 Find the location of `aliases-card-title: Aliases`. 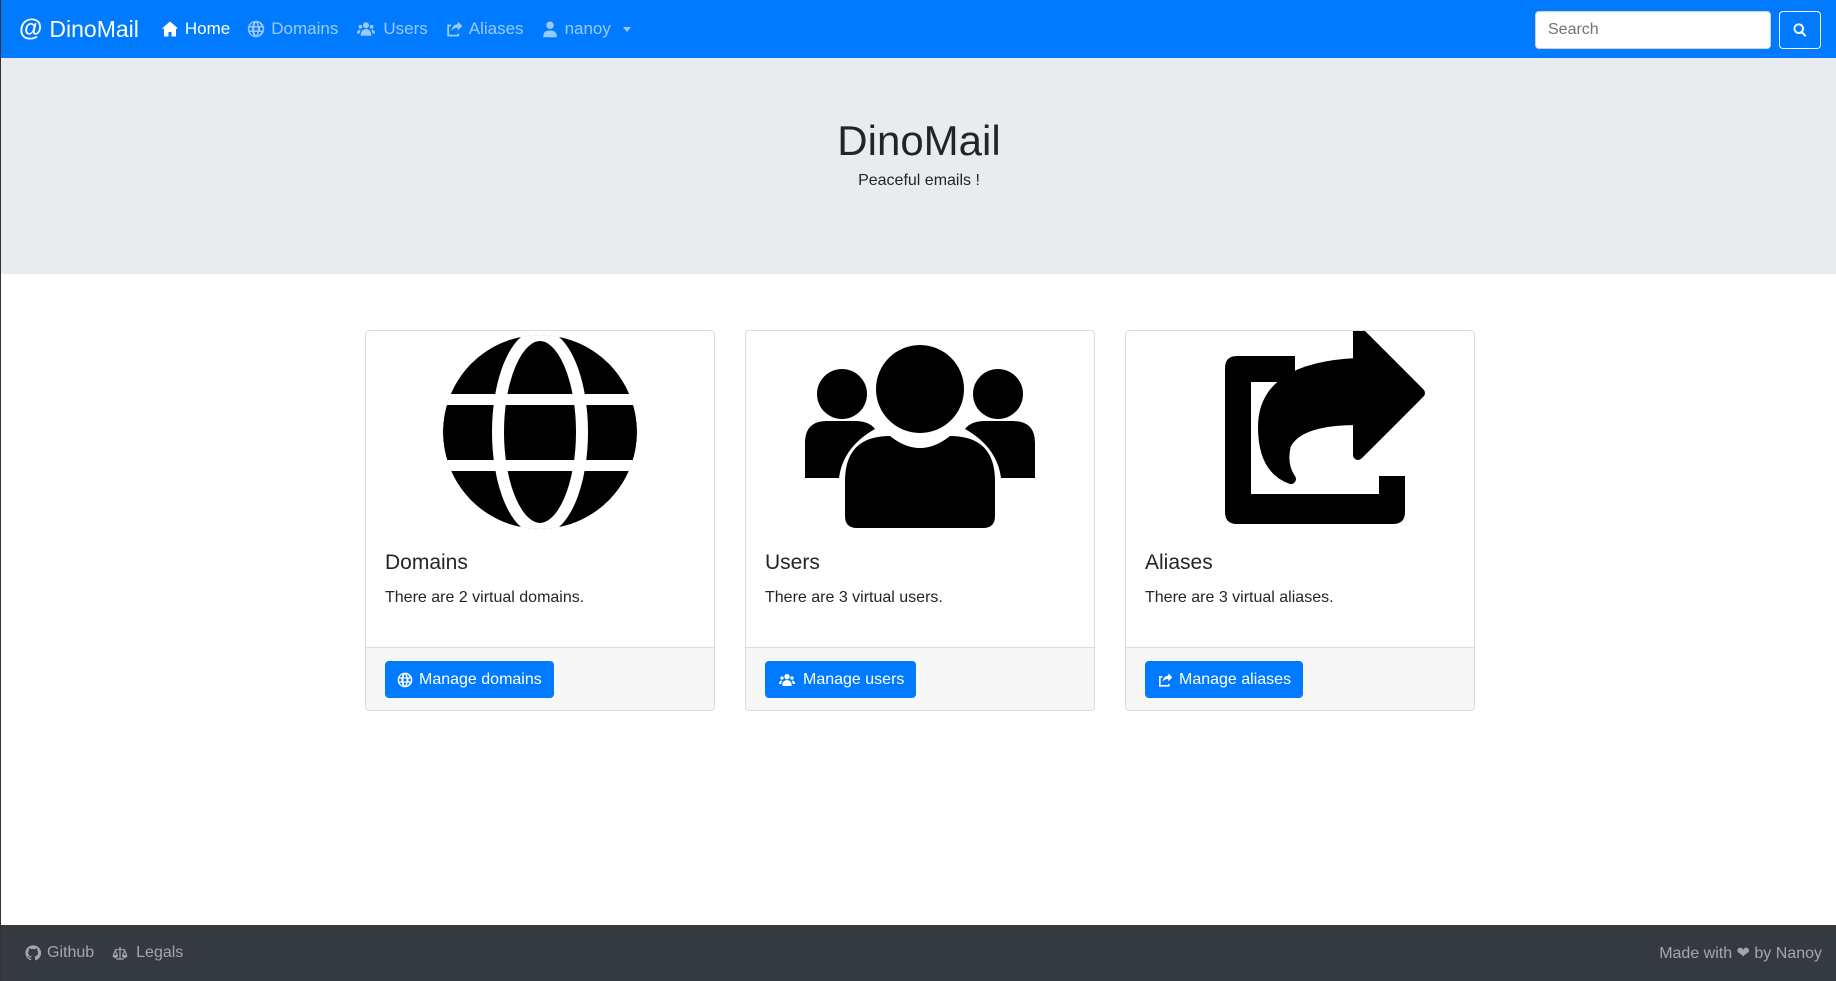

aliases-card-title: Aliases is located at coordinates (1179, 562).